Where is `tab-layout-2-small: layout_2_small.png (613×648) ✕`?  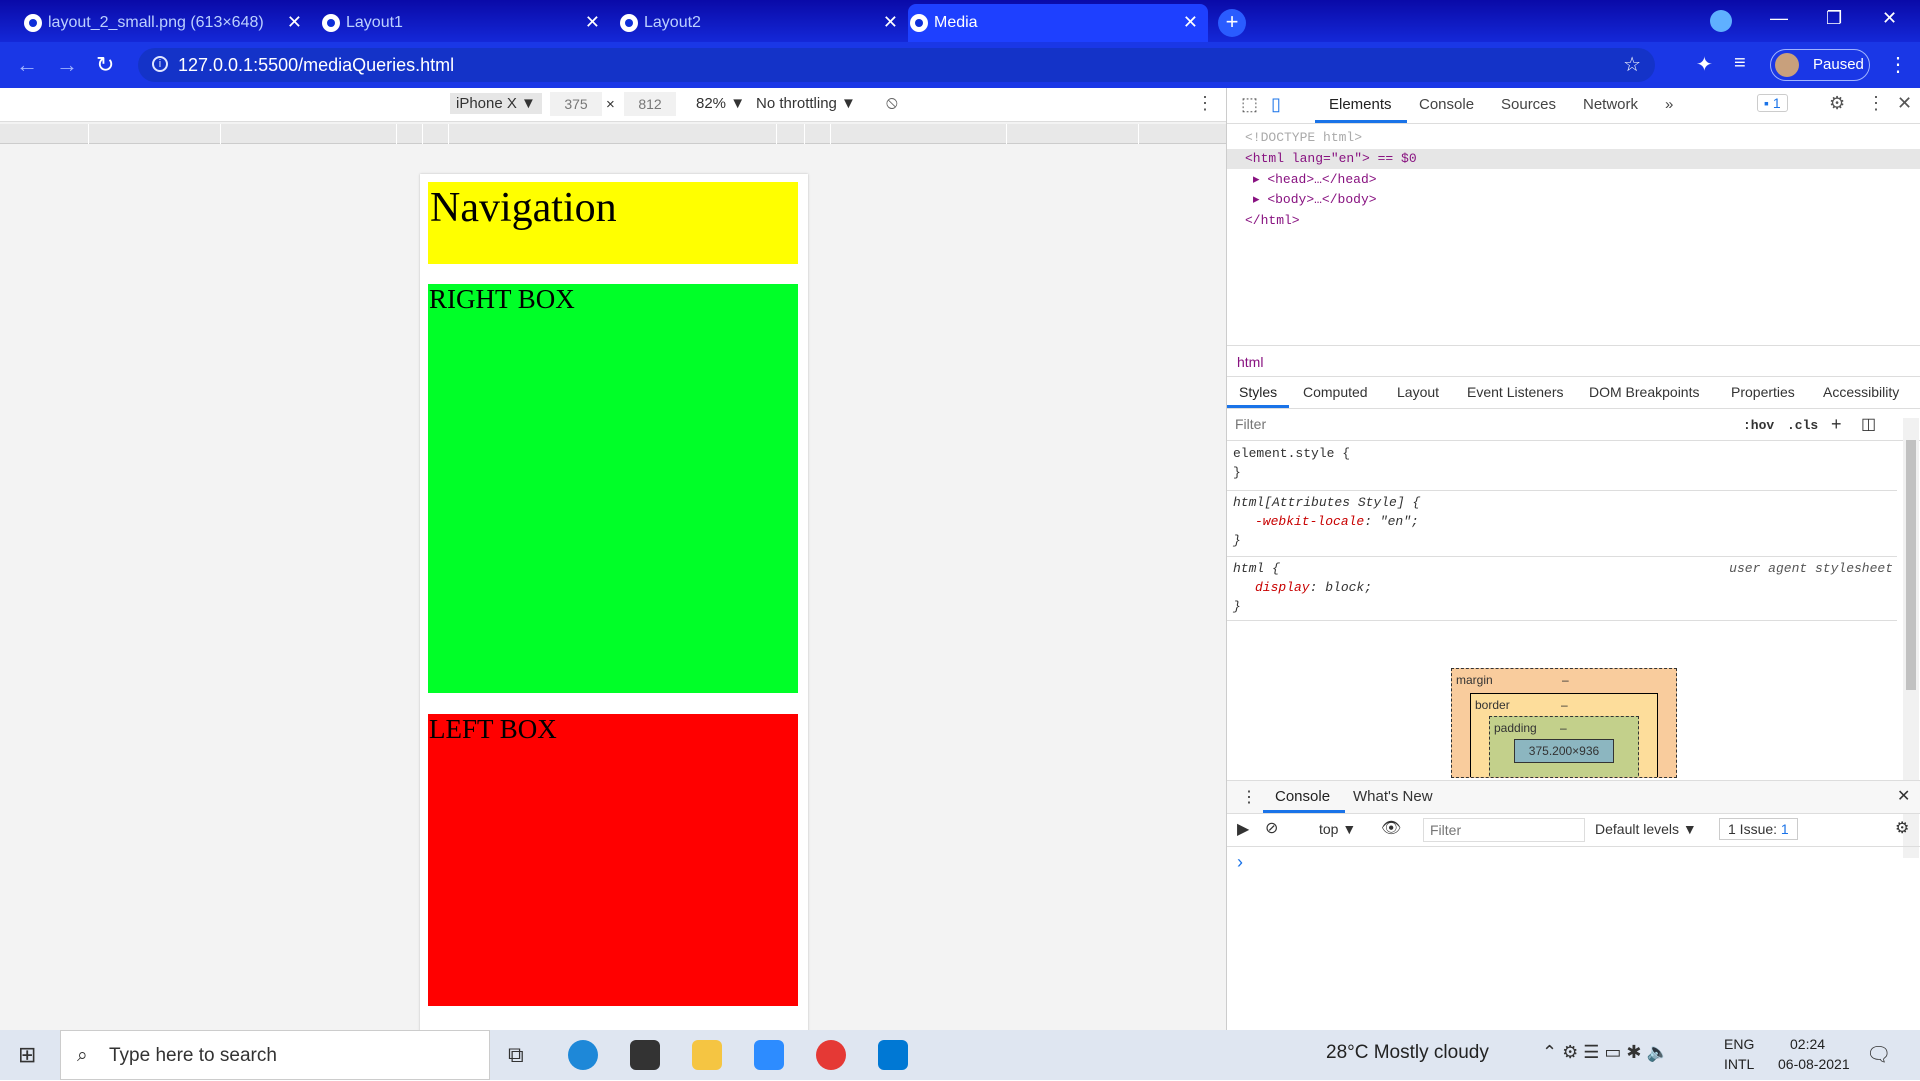 tab-layout-2-small: layout_2_small.png (613×648) ✕ is located at coordinates (167, 23).